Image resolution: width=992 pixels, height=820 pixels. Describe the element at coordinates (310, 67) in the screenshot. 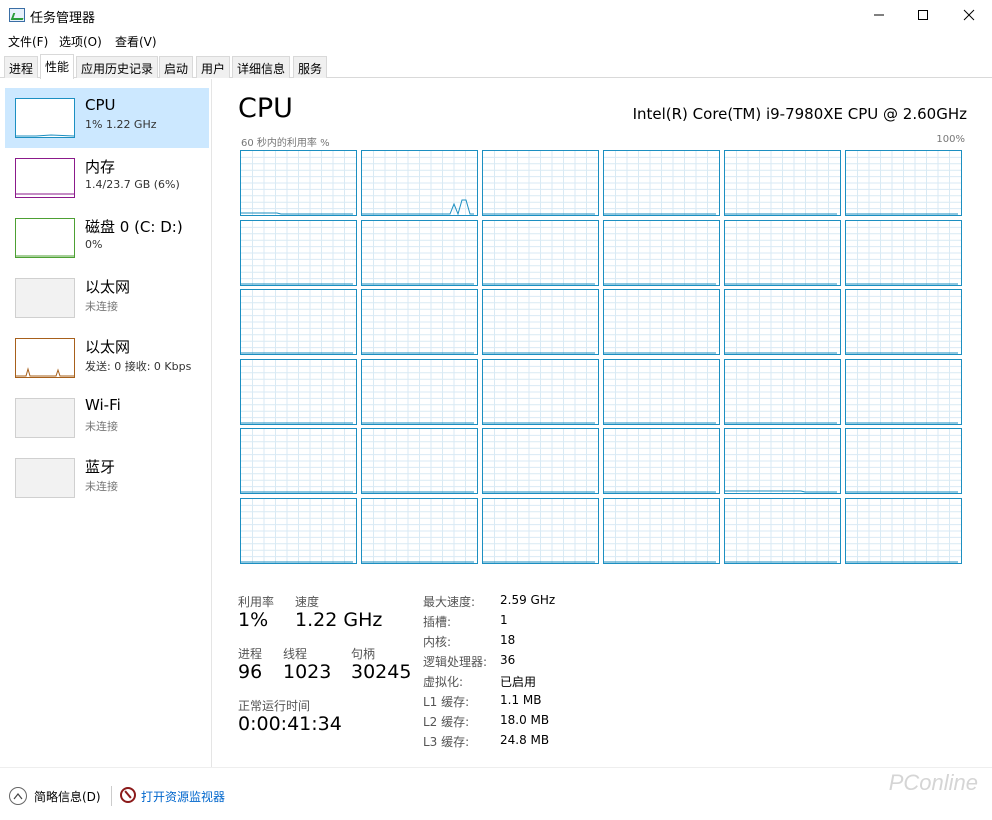

I see `tab-services: 服务` at that location.